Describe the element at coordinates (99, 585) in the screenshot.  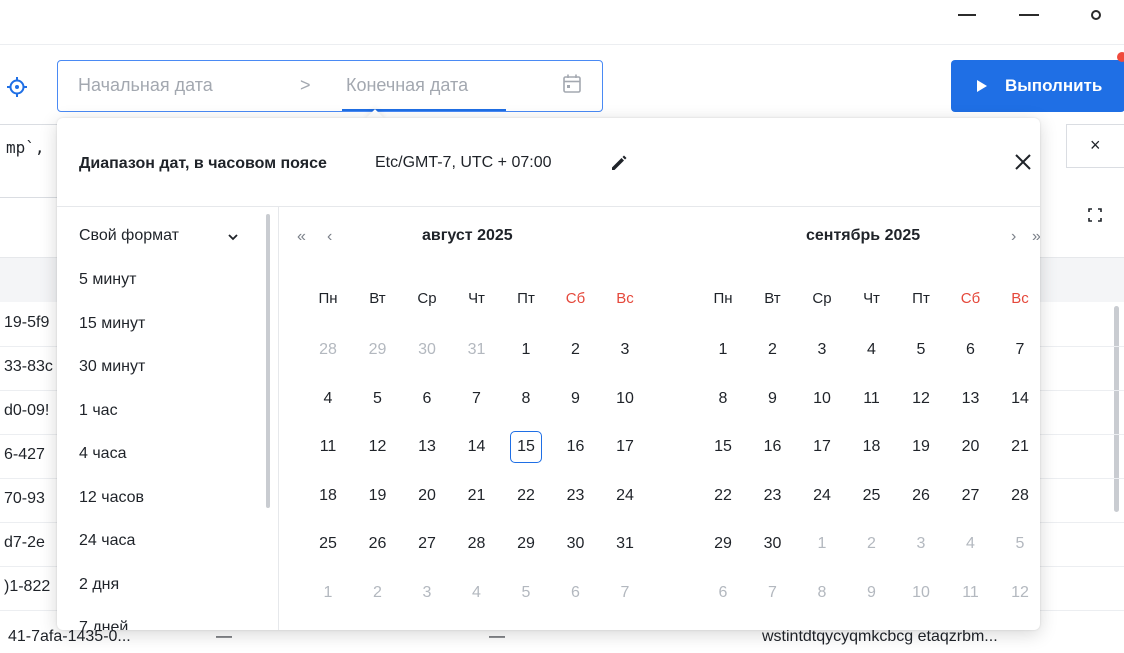
I see `preset-option: 2 дня` at that location.